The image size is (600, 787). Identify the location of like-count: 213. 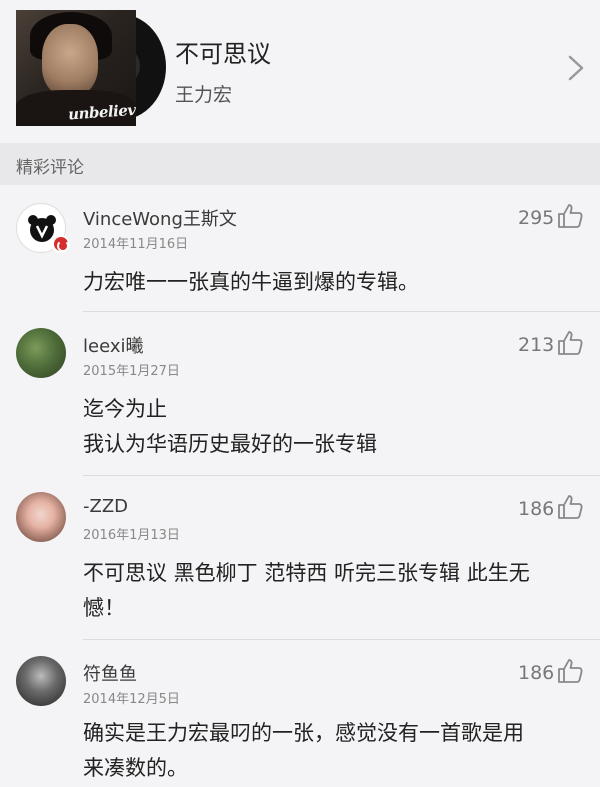
(536, 345).